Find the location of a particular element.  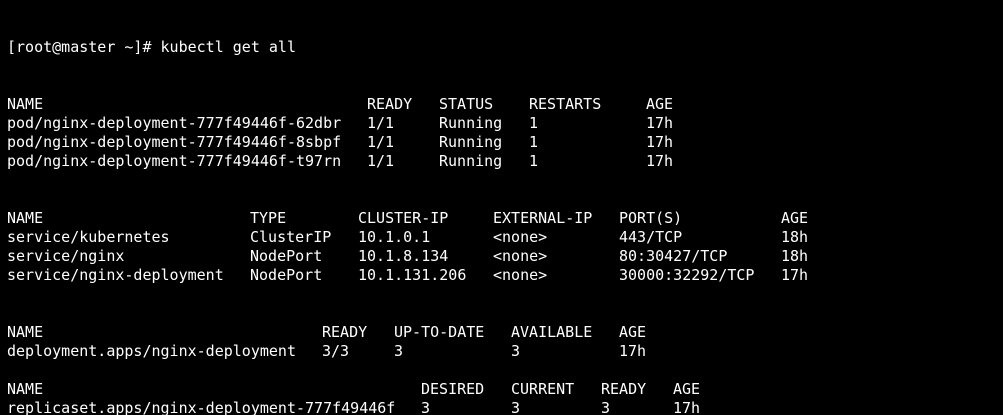

pods-header-row-cell: READY is located at coordinates (390, 104).